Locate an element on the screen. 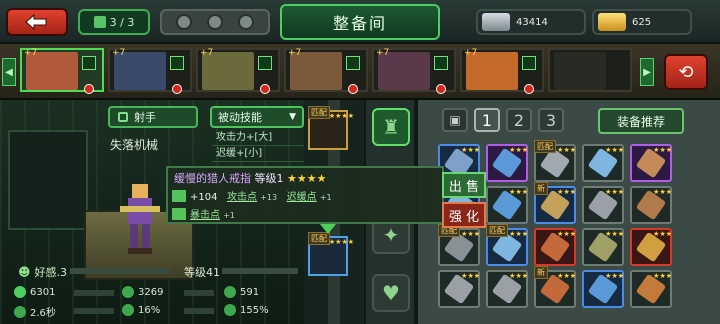 This screenshot has width=720, height=324. roster-count: 3 / 3 is located at coordinates (114, 22).